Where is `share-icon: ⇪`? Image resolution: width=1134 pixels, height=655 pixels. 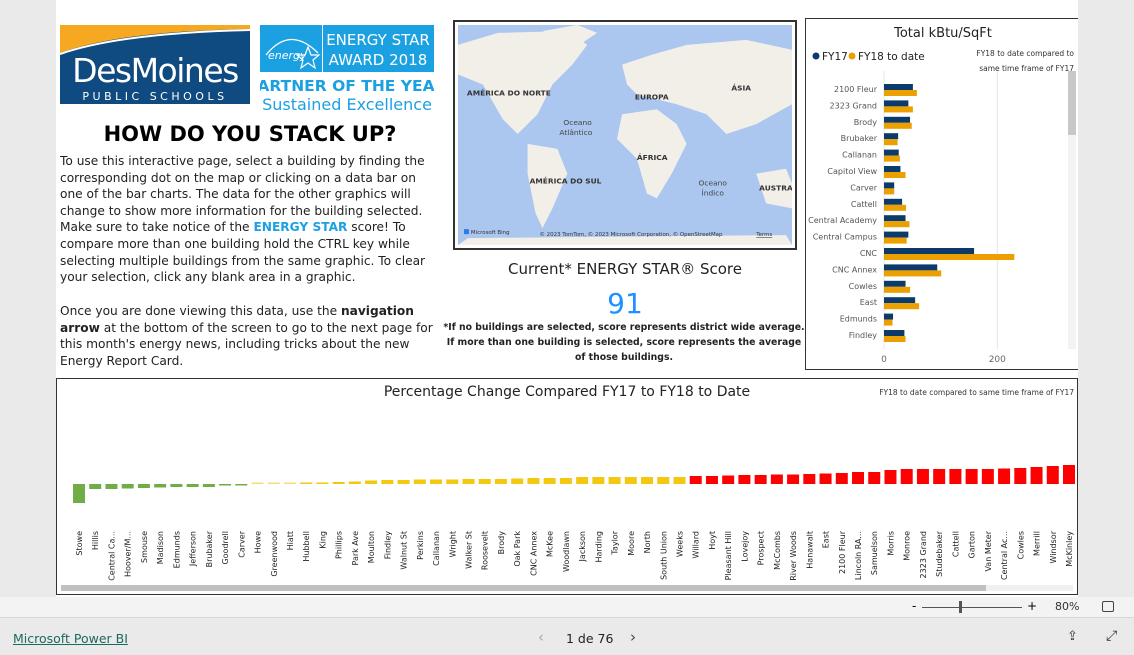 share-icon: ⇪ is located at coordinates (1072, 636).